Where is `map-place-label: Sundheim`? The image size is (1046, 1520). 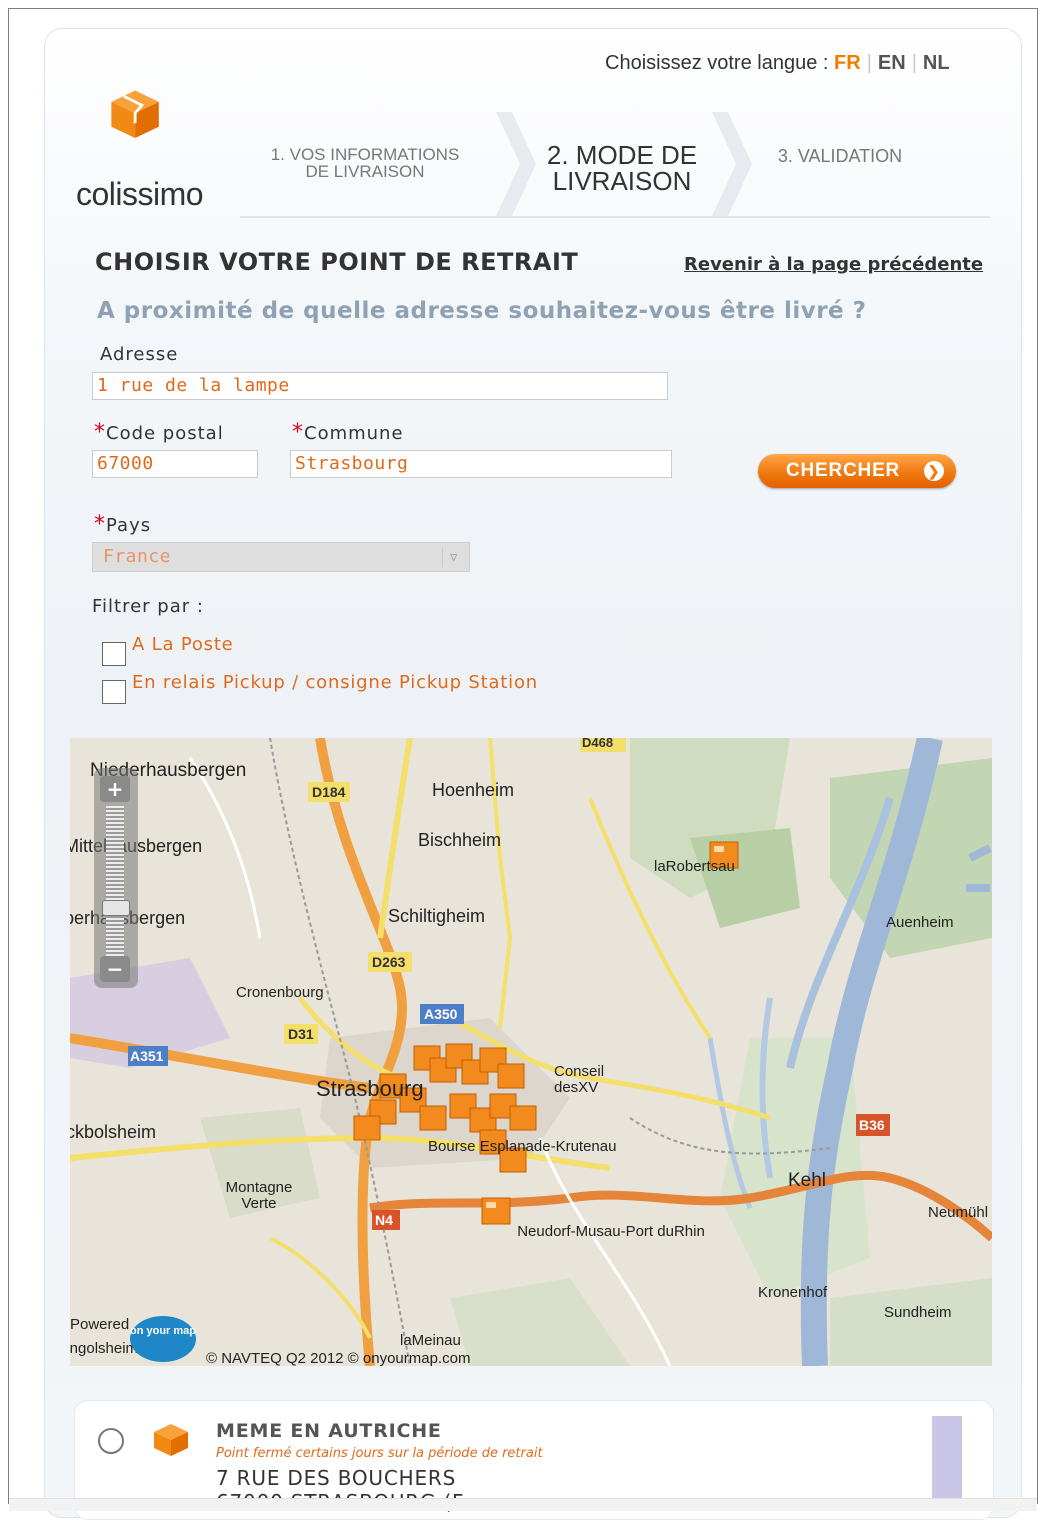 map-place-label: Sundheim is located at coordinates (918, 1312).